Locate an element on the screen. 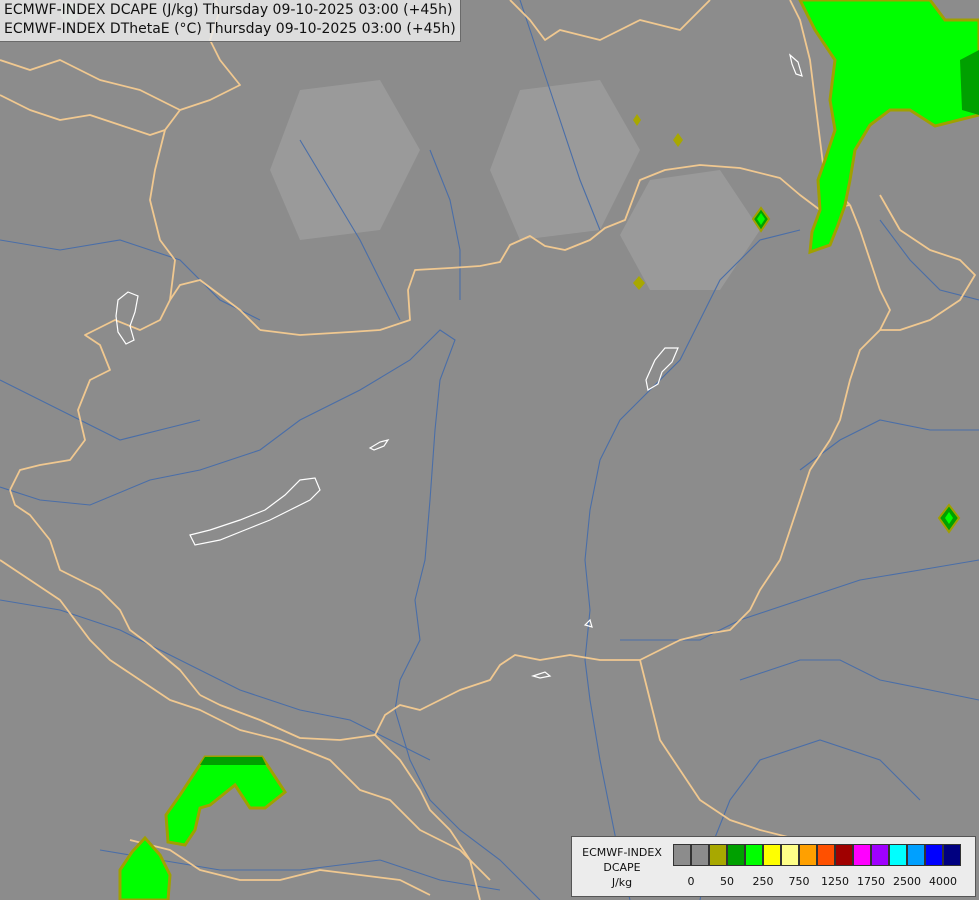  border-hu-hr-at is located at coordinates (105, 592).